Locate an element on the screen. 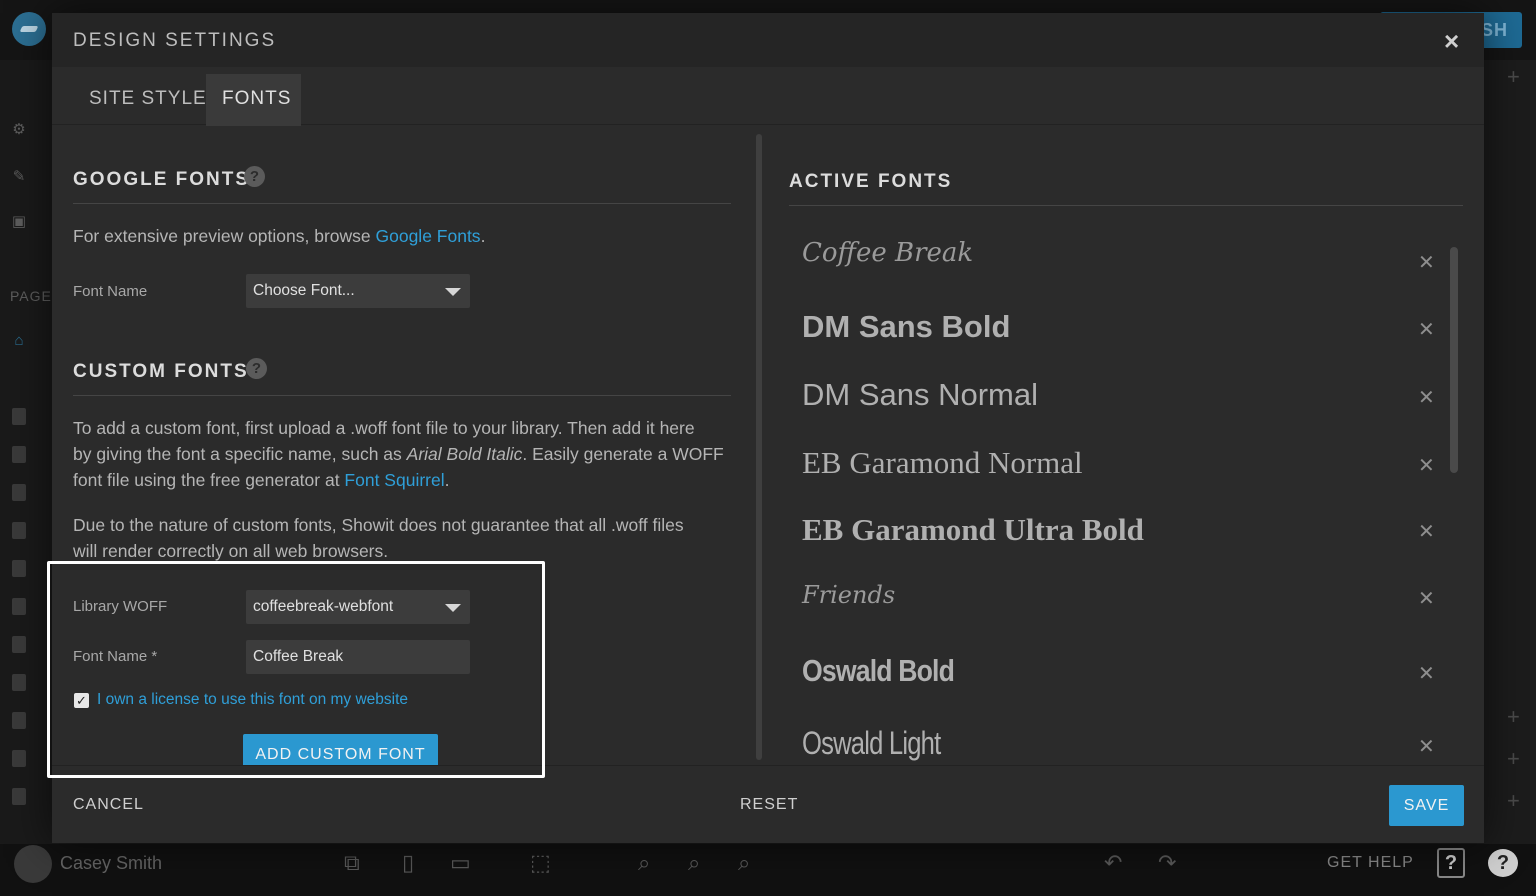 This screenshot has width=1536, height=896. library-woff-select: coffeebreak-webfont is located at coordinates (358, 607).